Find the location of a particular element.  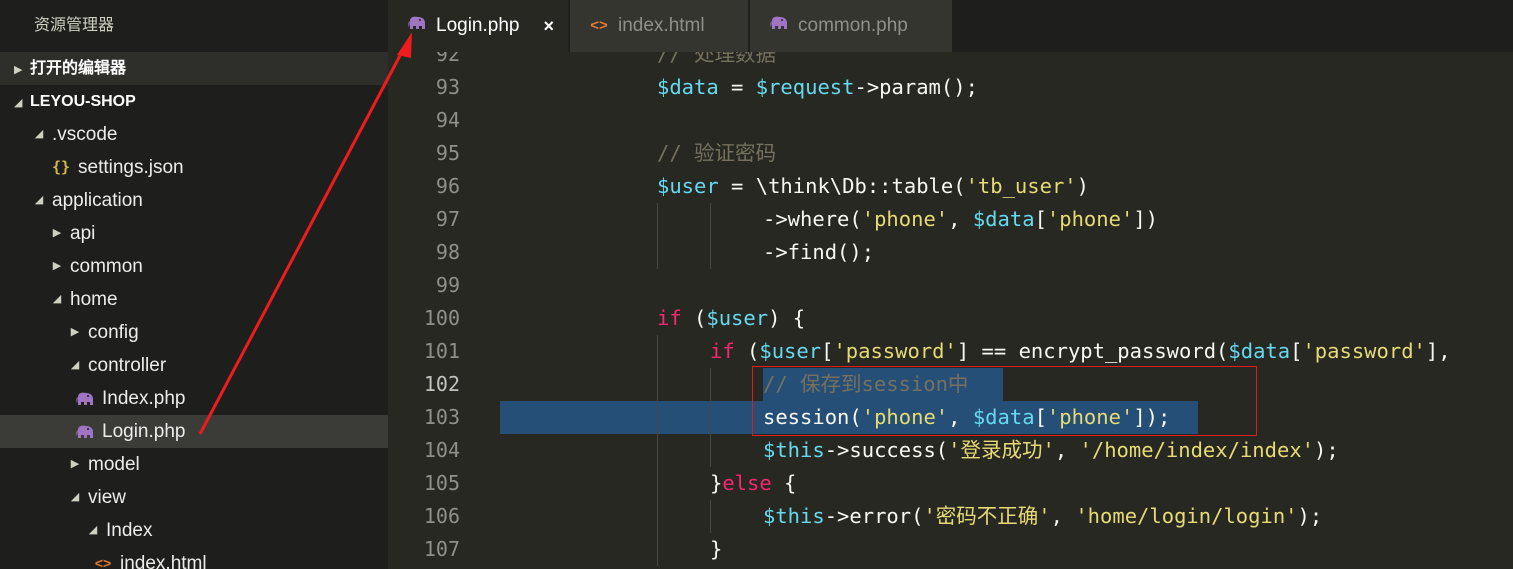

line-number: 98 is located at coordinates (447, 252).